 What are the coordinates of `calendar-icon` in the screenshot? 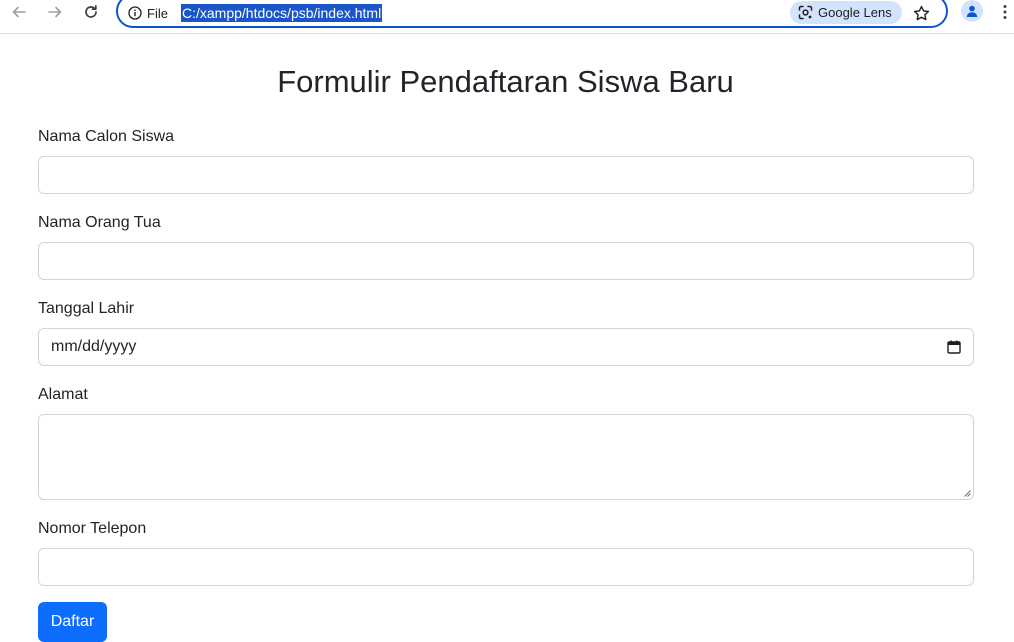 It's located at (954, 347).